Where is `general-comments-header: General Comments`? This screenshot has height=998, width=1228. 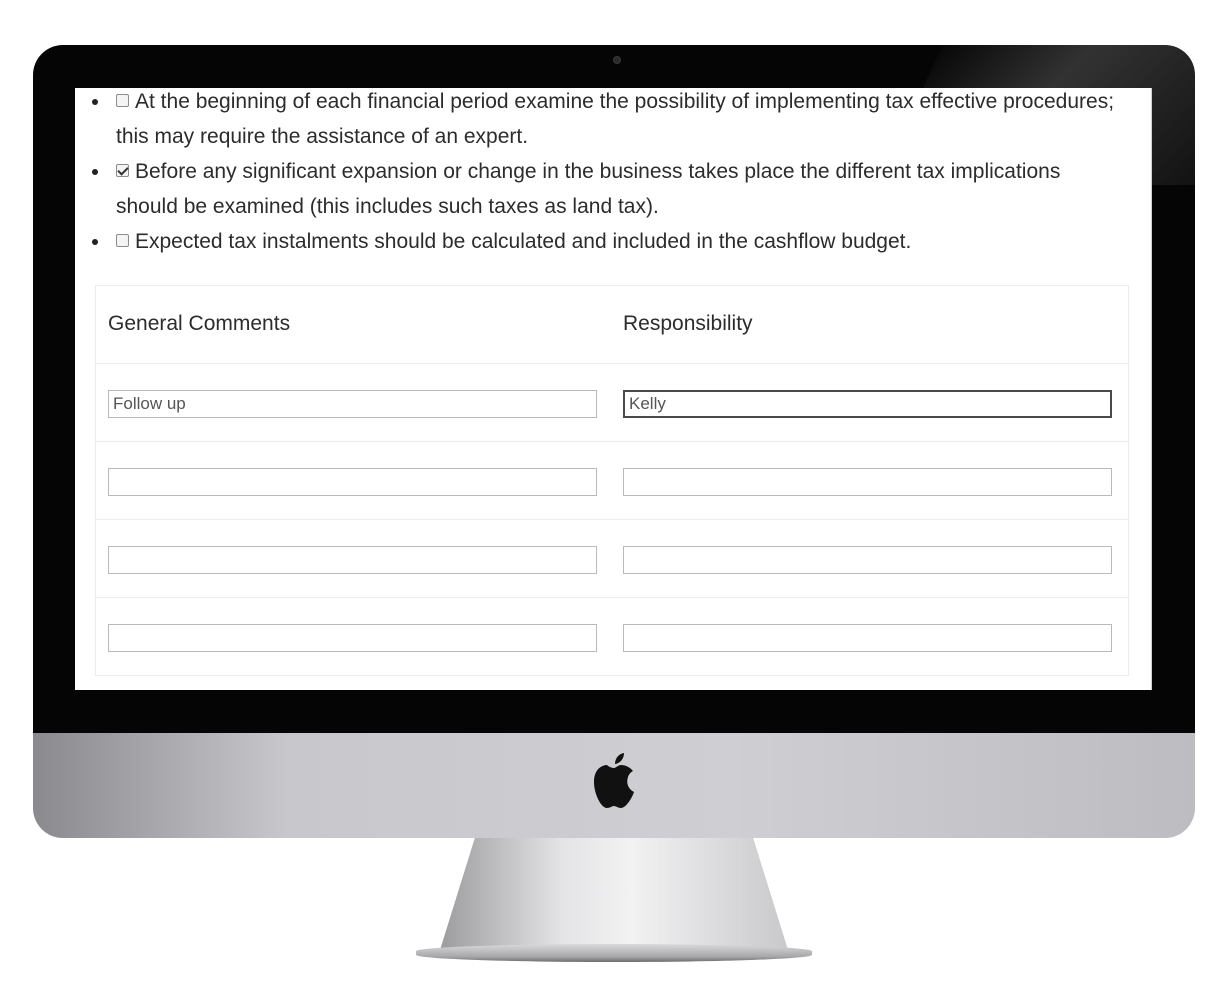 general-comments-header: General Comments is located at coordinates (199, 323).